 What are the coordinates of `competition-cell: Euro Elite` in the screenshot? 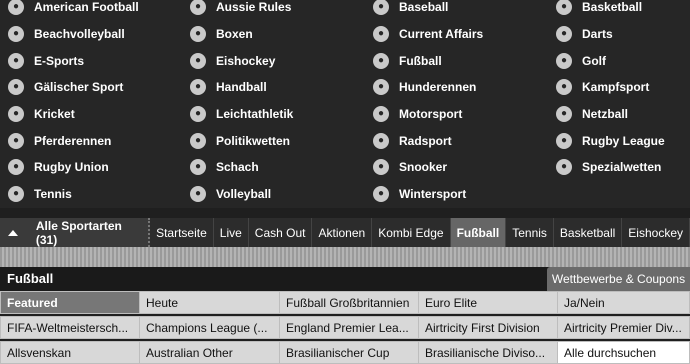 It's located at (488, 302).